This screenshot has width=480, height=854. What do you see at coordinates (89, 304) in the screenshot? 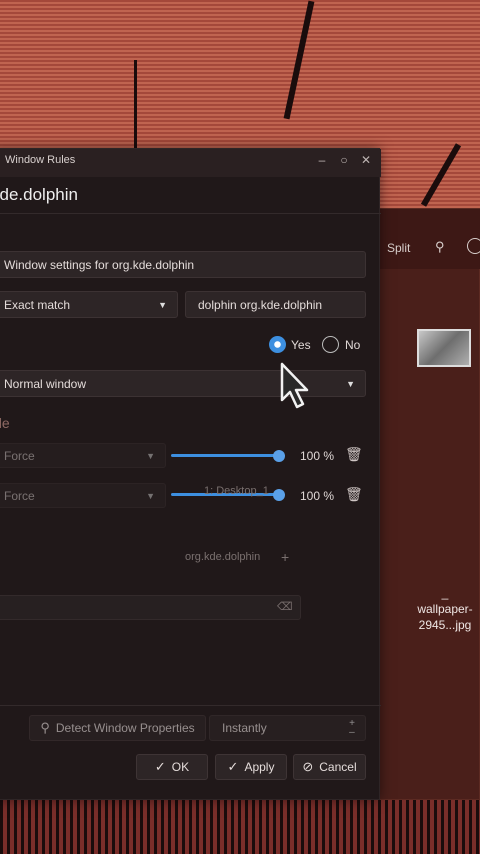
I see `match-type-select: Exact match ▼` at bounding box center [89, 304].